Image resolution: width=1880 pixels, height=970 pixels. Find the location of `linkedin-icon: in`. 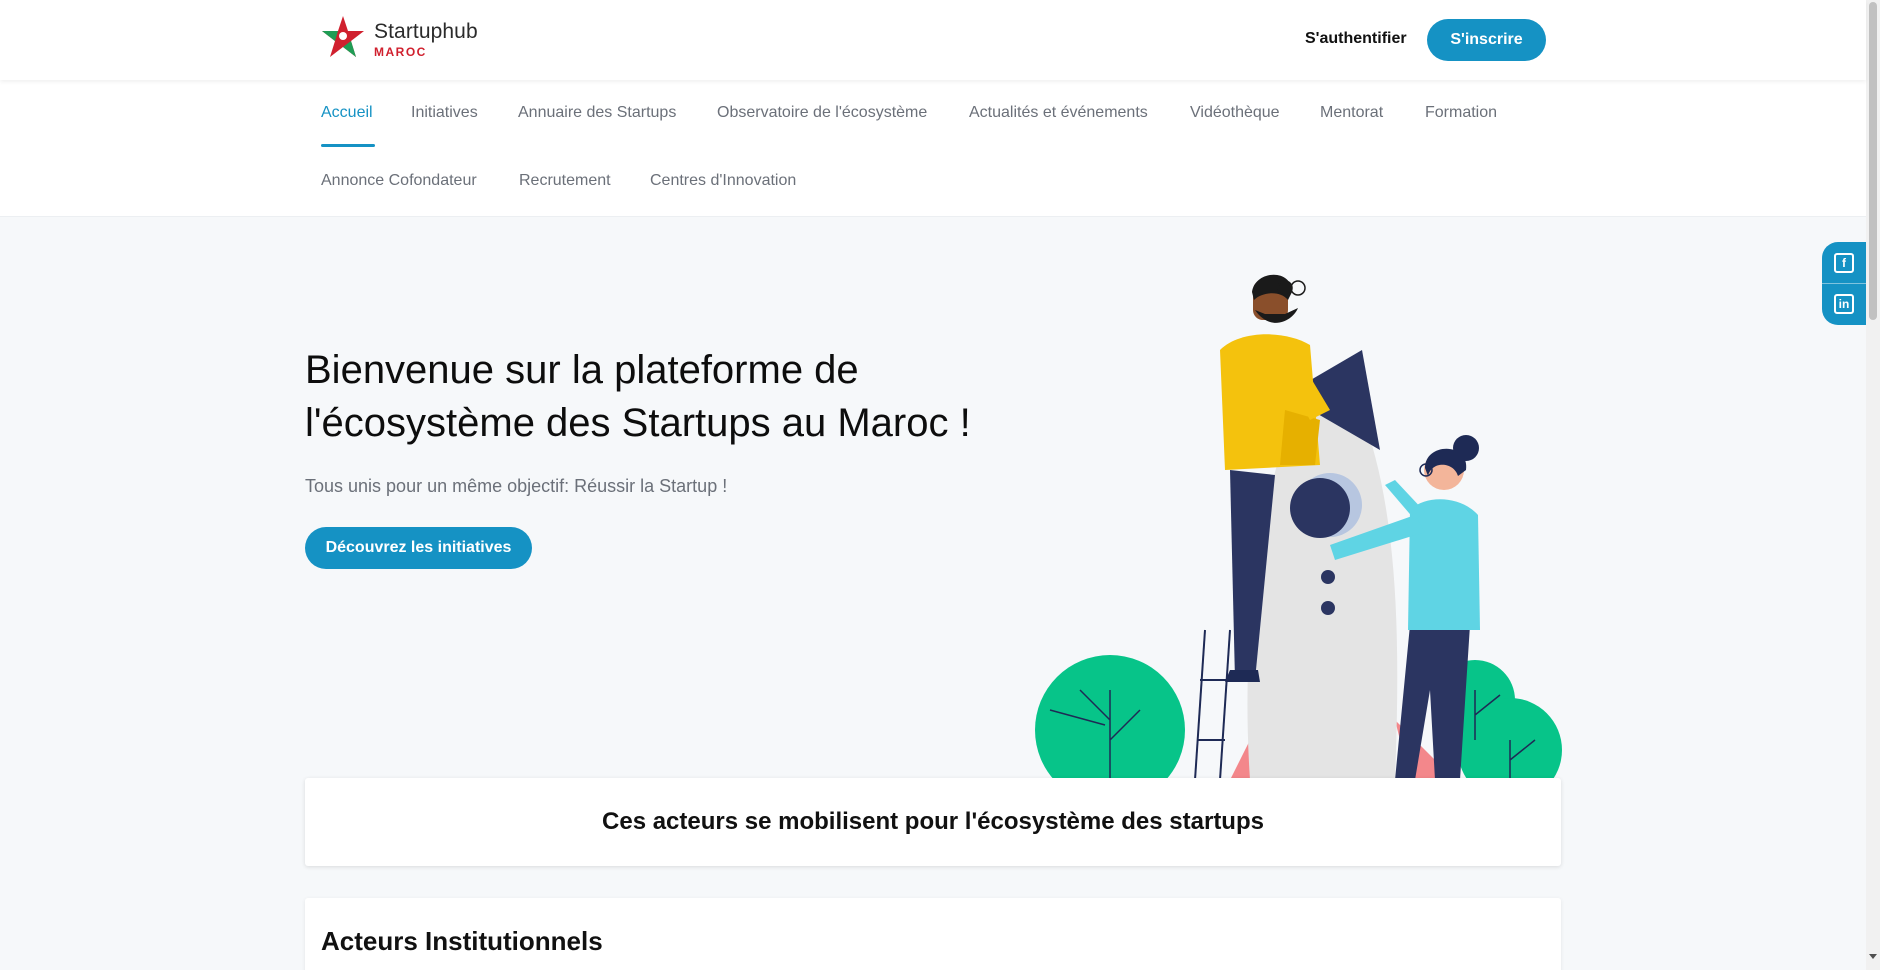

linkedin-icon: in is located at coordinates (1844, 304).